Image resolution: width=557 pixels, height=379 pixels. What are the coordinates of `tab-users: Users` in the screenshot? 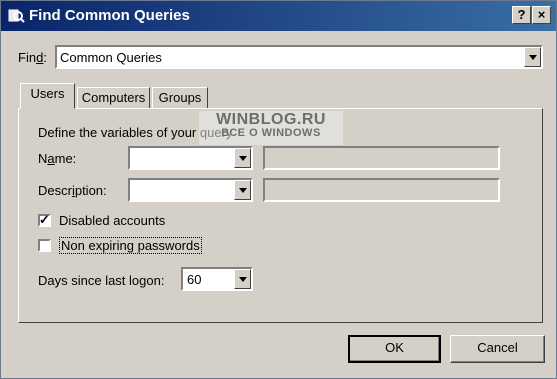 It's located at (47, 96).